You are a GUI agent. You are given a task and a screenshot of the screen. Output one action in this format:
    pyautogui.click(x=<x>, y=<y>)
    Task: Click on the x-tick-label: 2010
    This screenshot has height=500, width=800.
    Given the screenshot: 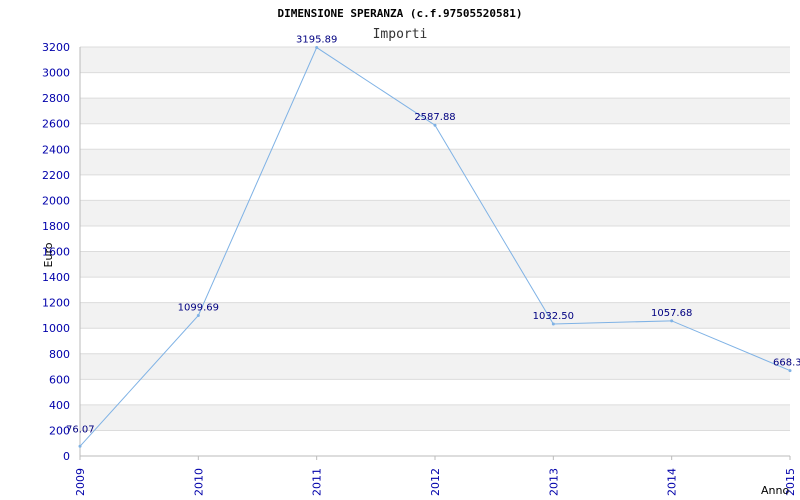 What is the action you would take?
    pyautogui.click(x=198, y=482)
    